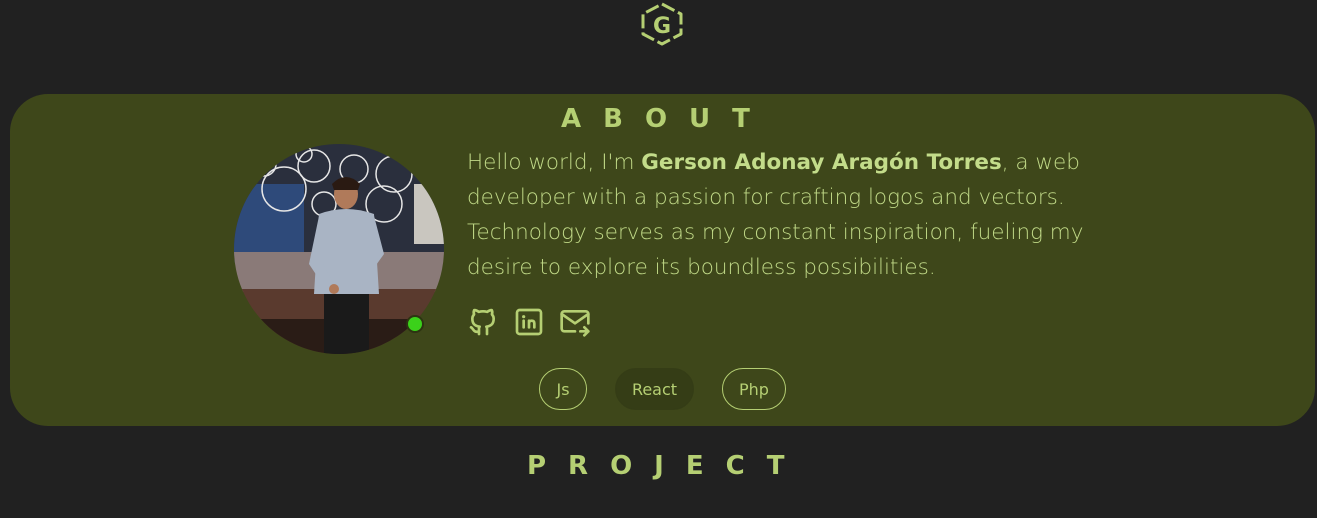  Describe the element at coordinates (666, 119) in the screenshot. I see `about-title: ABOUT` at that location.